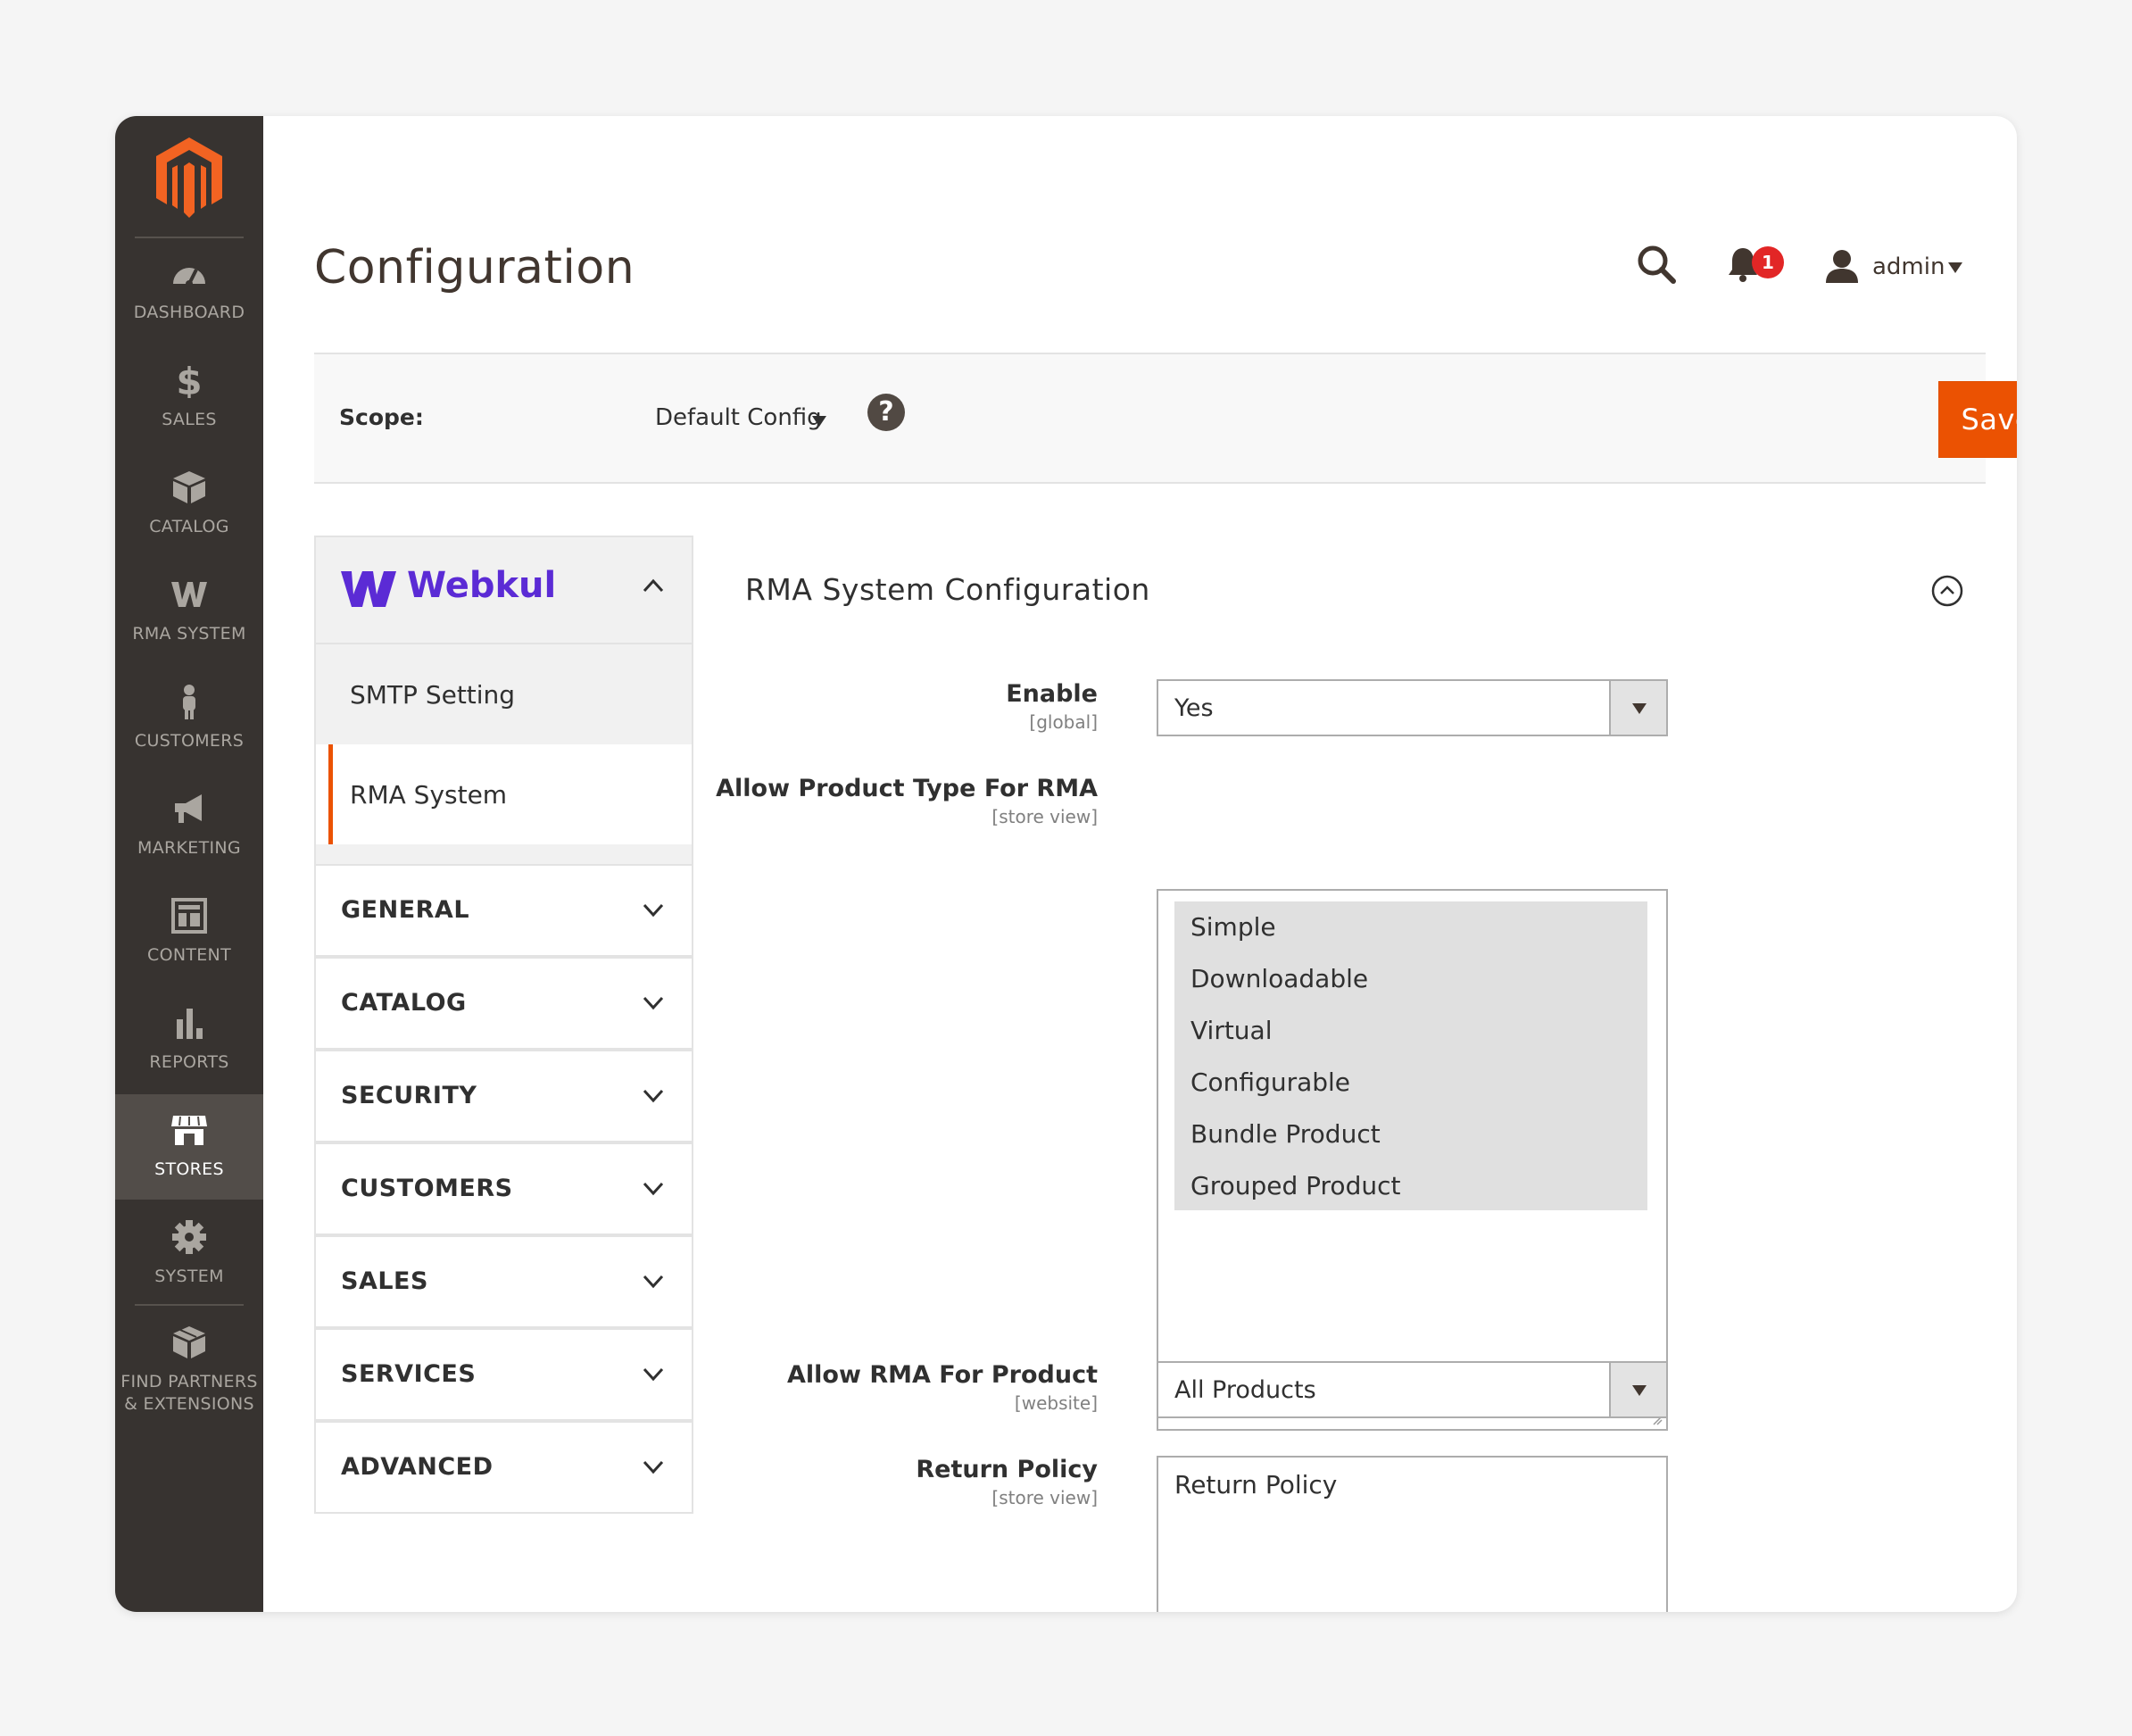 The width and height of the screenshot is (2132, 1736). I want to click on nav-label: RMA SYSTEM, so click(189, 634).